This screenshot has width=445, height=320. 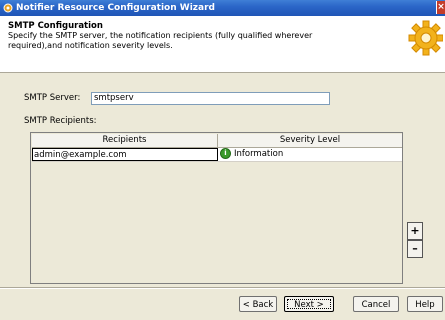 What do you see at coordinates (222, 8) in the screenshot?
I see `title-bar: Notifier Resource Configuration Wizard ×` at bounding box center [222, 8].